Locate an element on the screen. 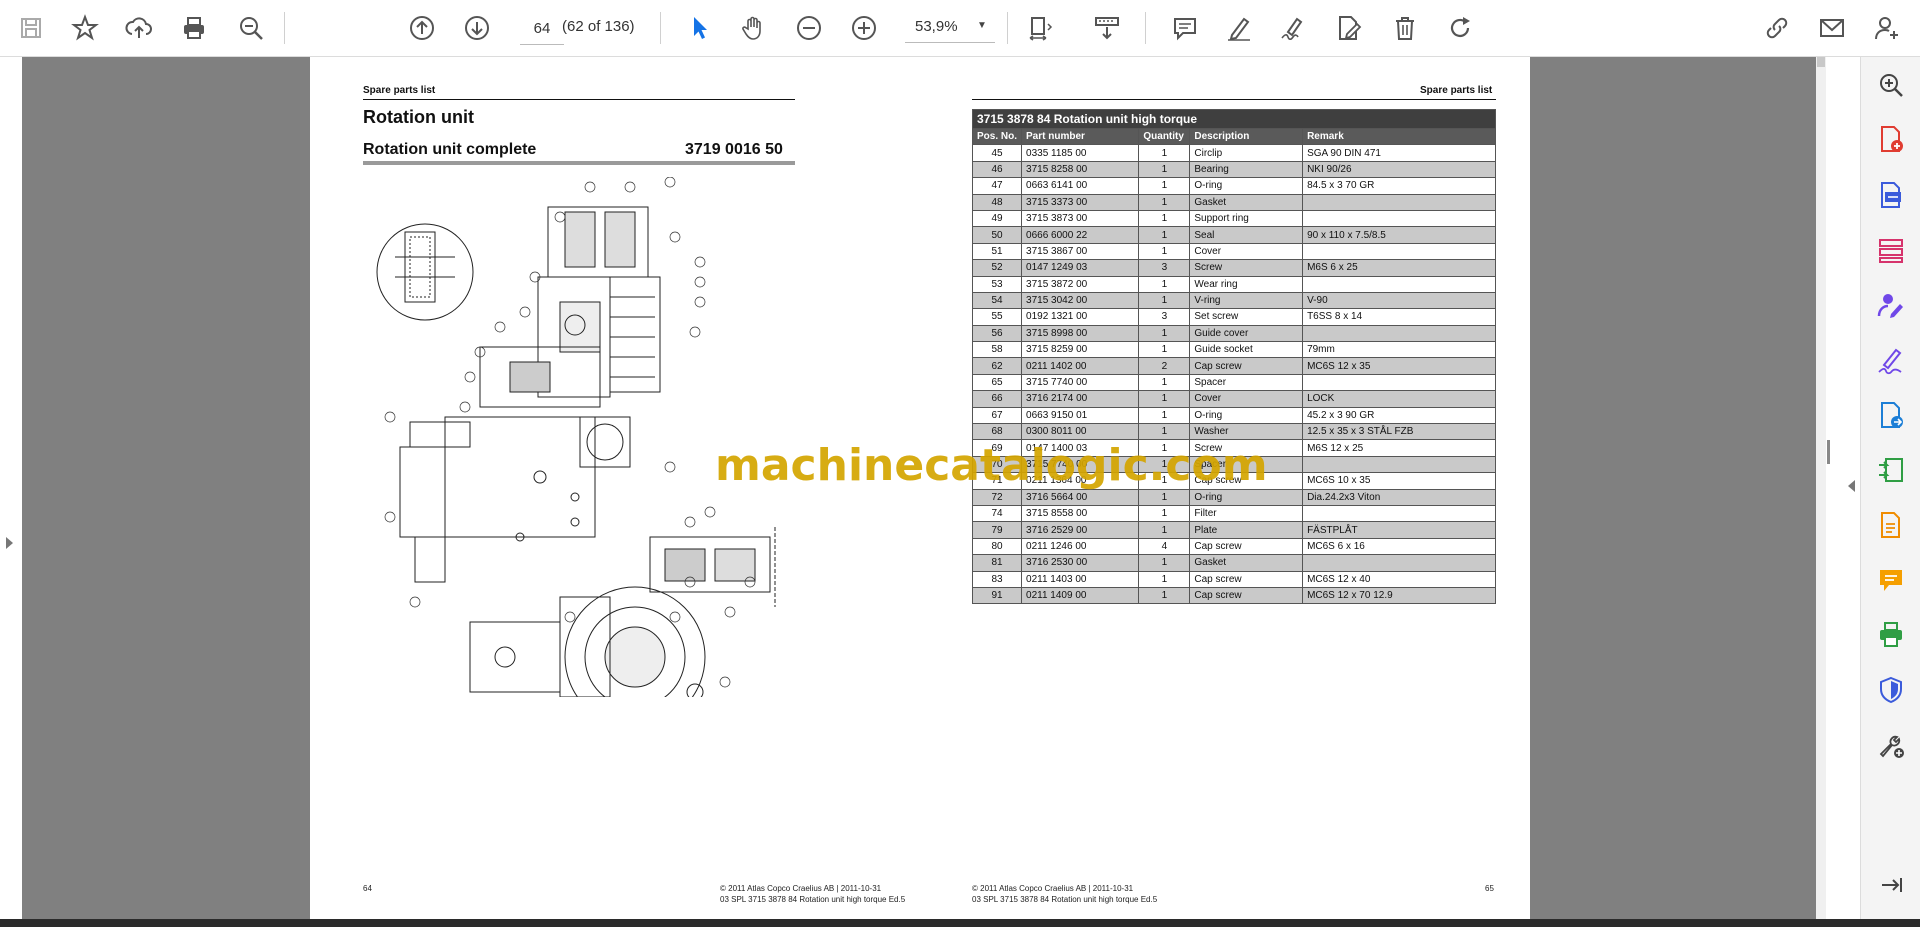 Image resolution: width=1920 pixels, height=927 pixels. cell-part-number: 3716 2529 00 is located at coordinates (1080, 530).